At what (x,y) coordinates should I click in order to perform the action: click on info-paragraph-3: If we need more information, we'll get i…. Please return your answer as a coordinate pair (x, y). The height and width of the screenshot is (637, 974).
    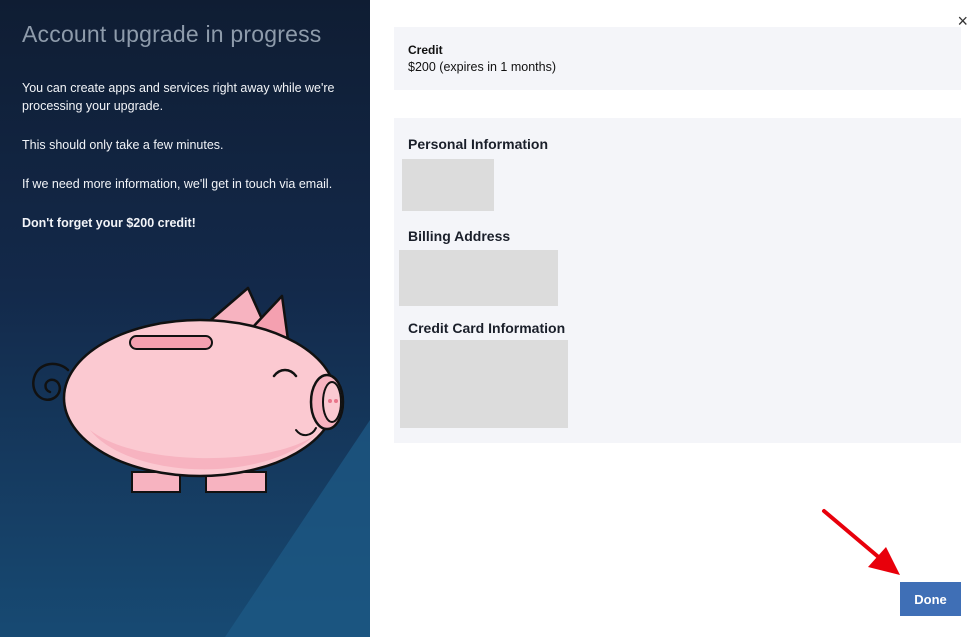
    Looking at the image, I should click on (177, 184).